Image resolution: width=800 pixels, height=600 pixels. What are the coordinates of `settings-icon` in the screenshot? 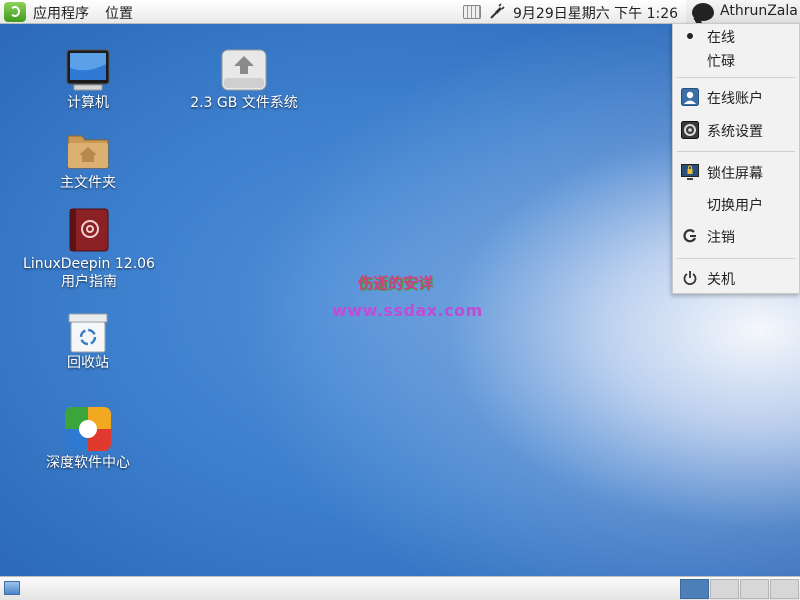 It's located at (690, 130).